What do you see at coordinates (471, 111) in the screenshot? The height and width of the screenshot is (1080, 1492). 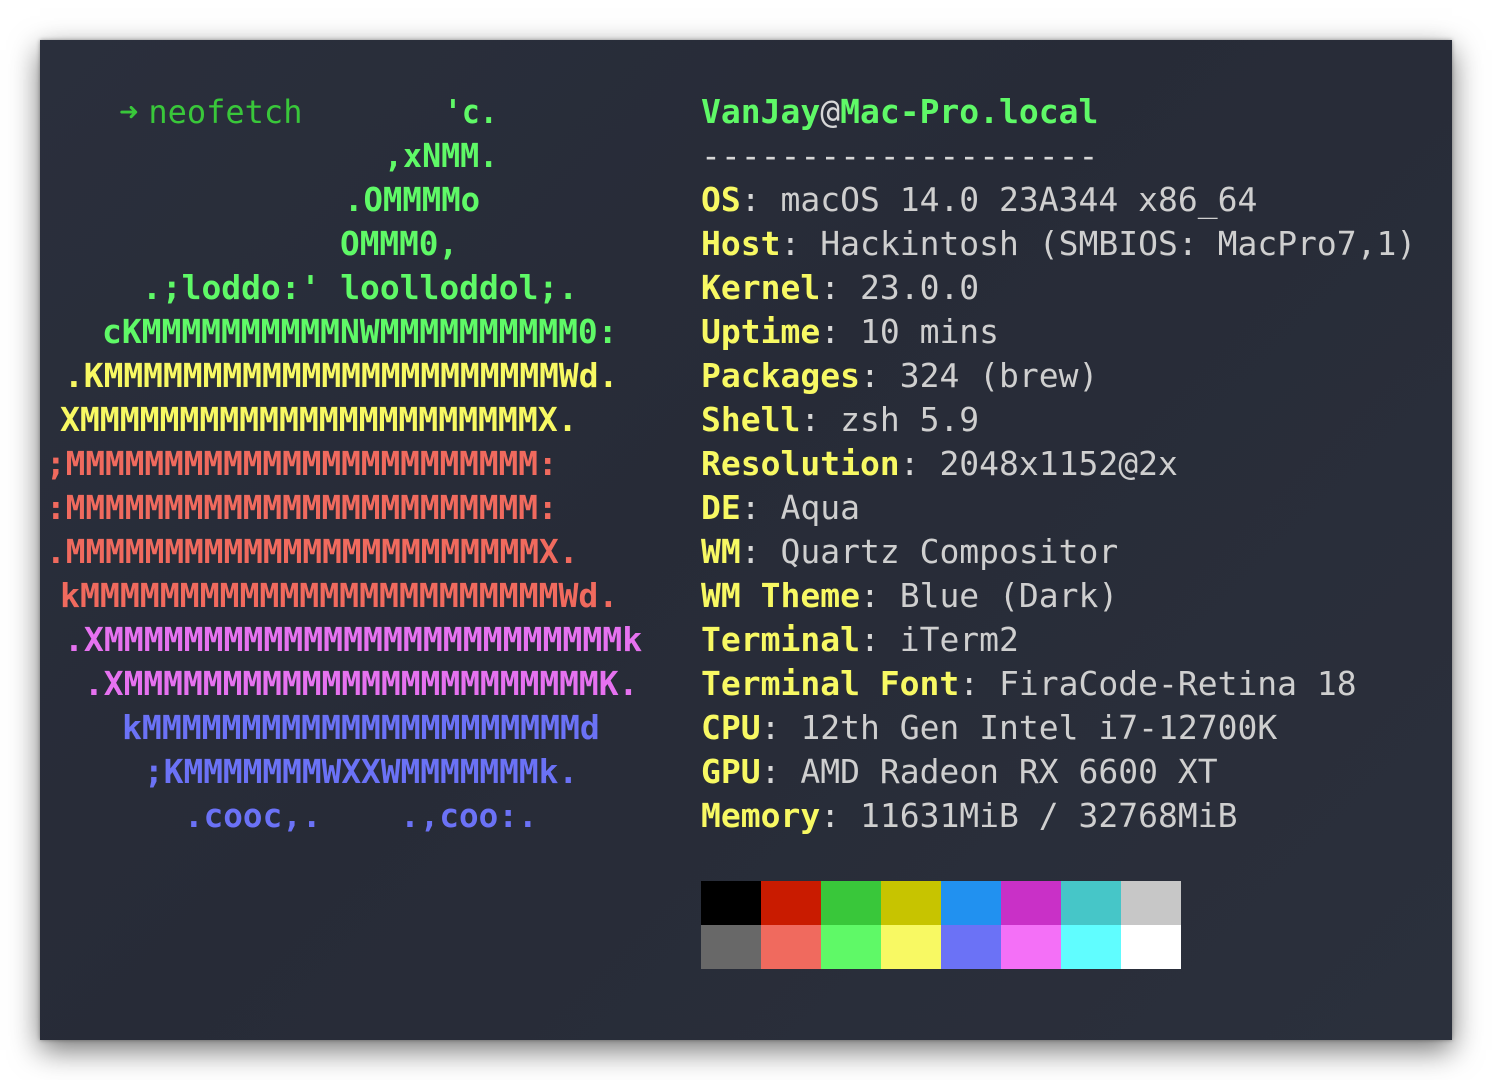 I see `logo-line: 'c.` at bounding box center [471, 111].